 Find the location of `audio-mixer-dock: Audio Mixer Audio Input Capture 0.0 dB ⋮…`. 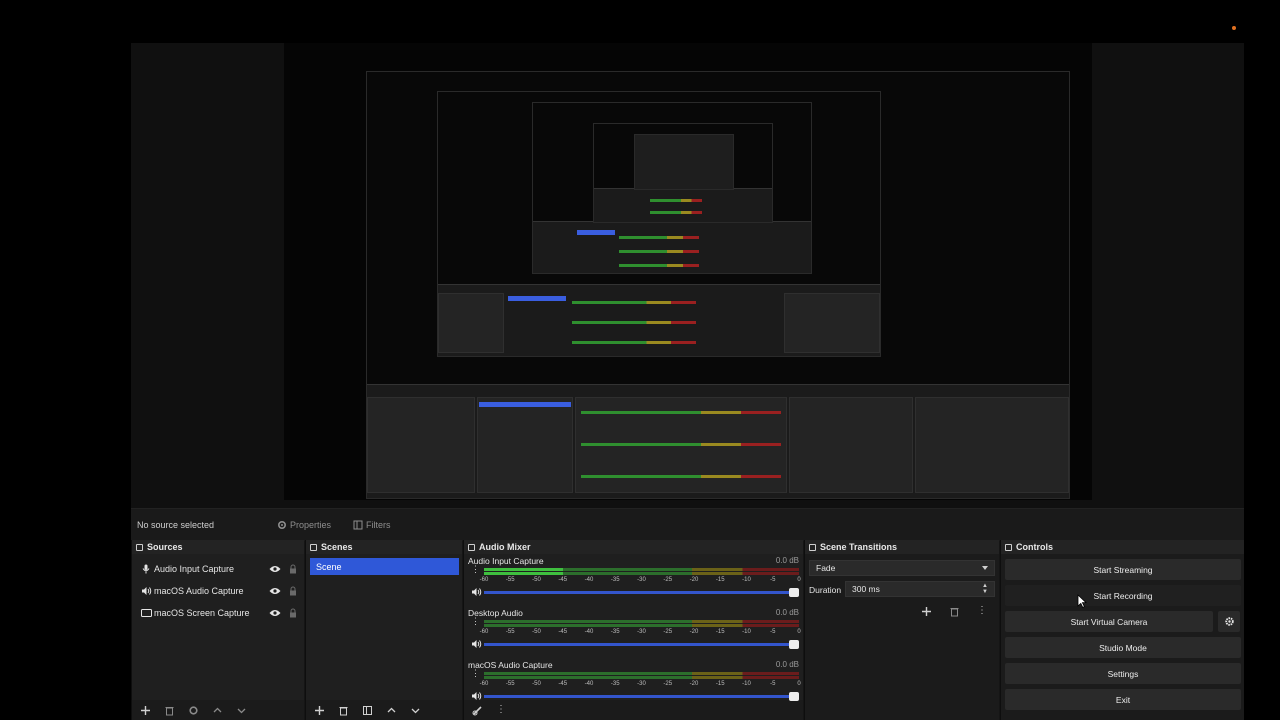

audio-mixer-dock: Audio Mixer Audio Input Capture 0.0 dB ⋮… is located at coordinates (633, 630).